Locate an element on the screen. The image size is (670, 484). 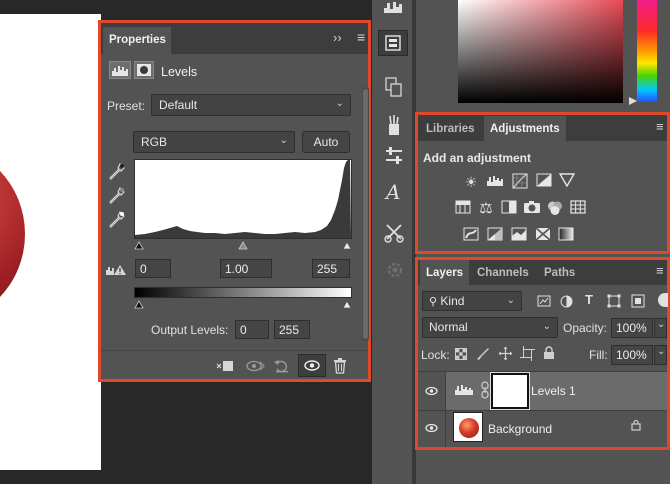
properties-panel-icon is located at coordinates (393, 43).